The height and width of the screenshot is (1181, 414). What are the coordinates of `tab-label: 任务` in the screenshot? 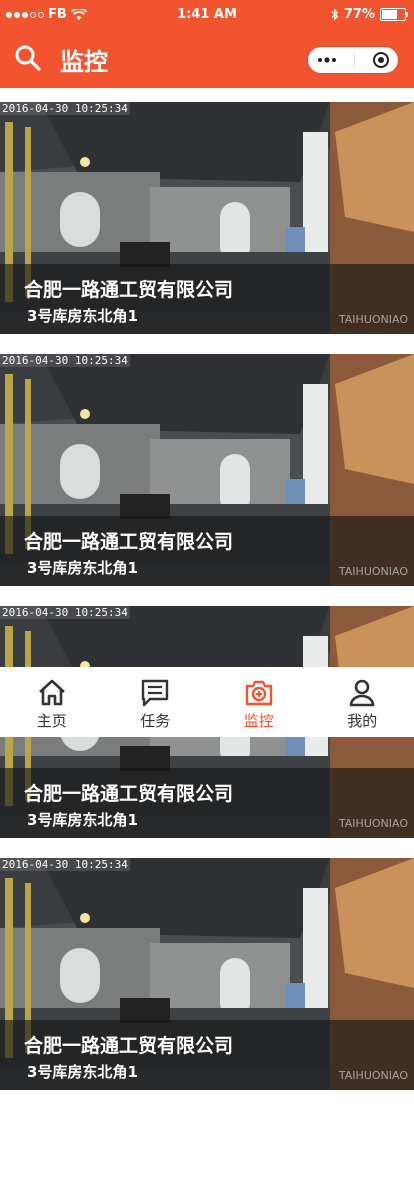 It's located at (155, 721).